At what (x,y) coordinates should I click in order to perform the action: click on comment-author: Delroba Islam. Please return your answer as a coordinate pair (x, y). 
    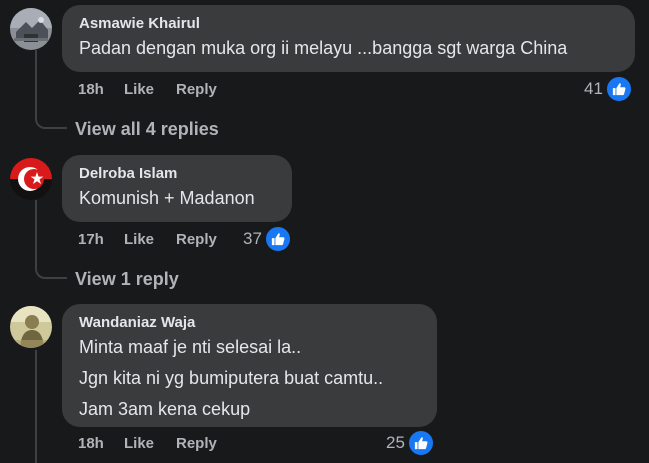
    Looking at the image, I should click on (177, 174).